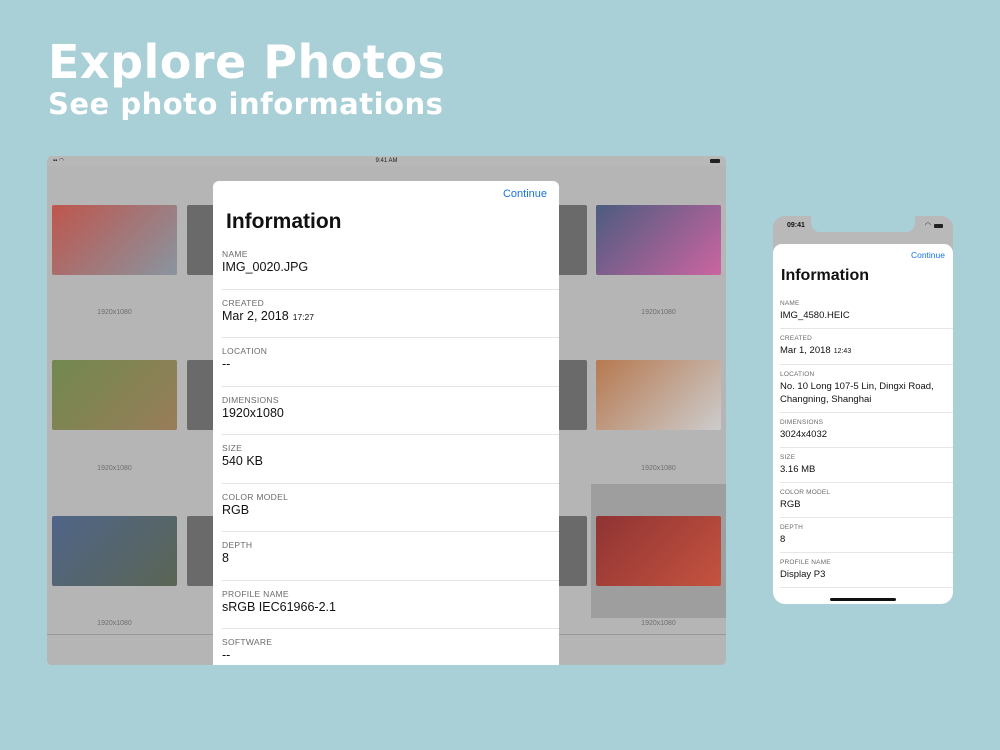 The image size is (1000, 750). I want to click on ipad-status-time: 9:41 AM, so click(386, 161).